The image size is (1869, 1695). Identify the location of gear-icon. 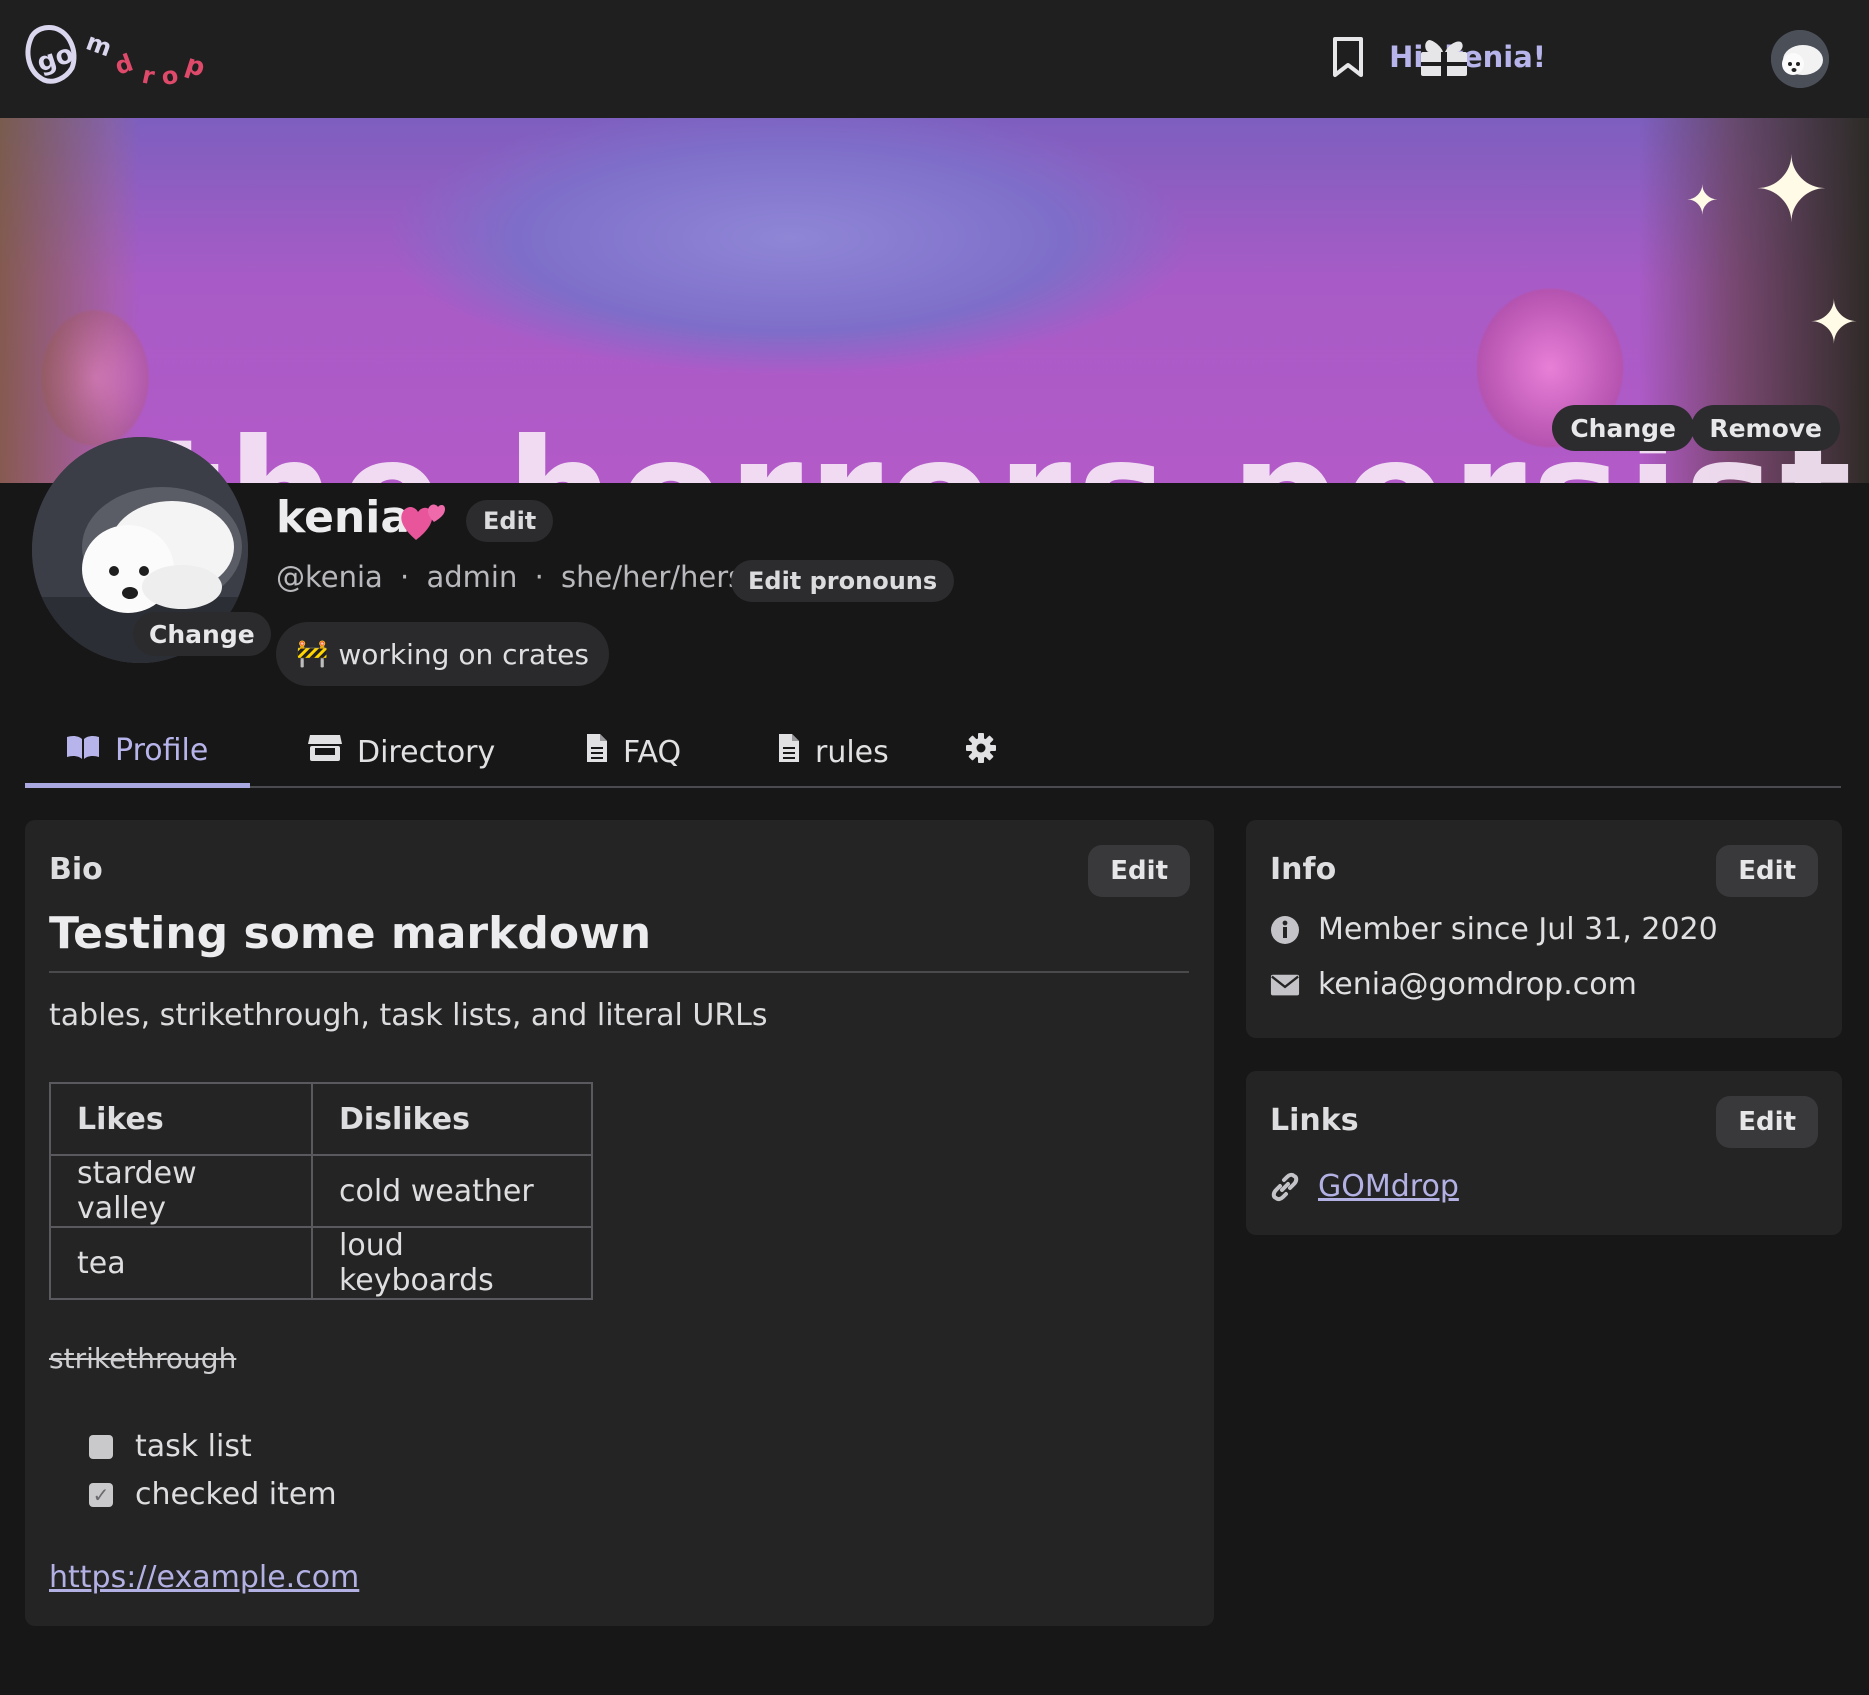
(981, 752).